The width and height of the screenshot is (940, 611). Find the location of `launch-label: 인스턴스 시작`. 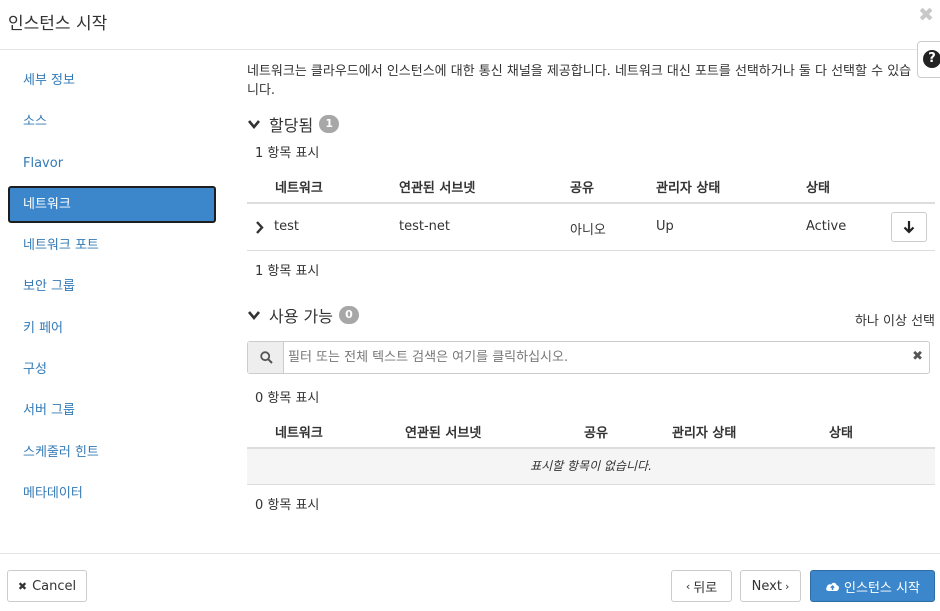

launch-label: 인스턴스 시작 is located at coordinates (882, 588).